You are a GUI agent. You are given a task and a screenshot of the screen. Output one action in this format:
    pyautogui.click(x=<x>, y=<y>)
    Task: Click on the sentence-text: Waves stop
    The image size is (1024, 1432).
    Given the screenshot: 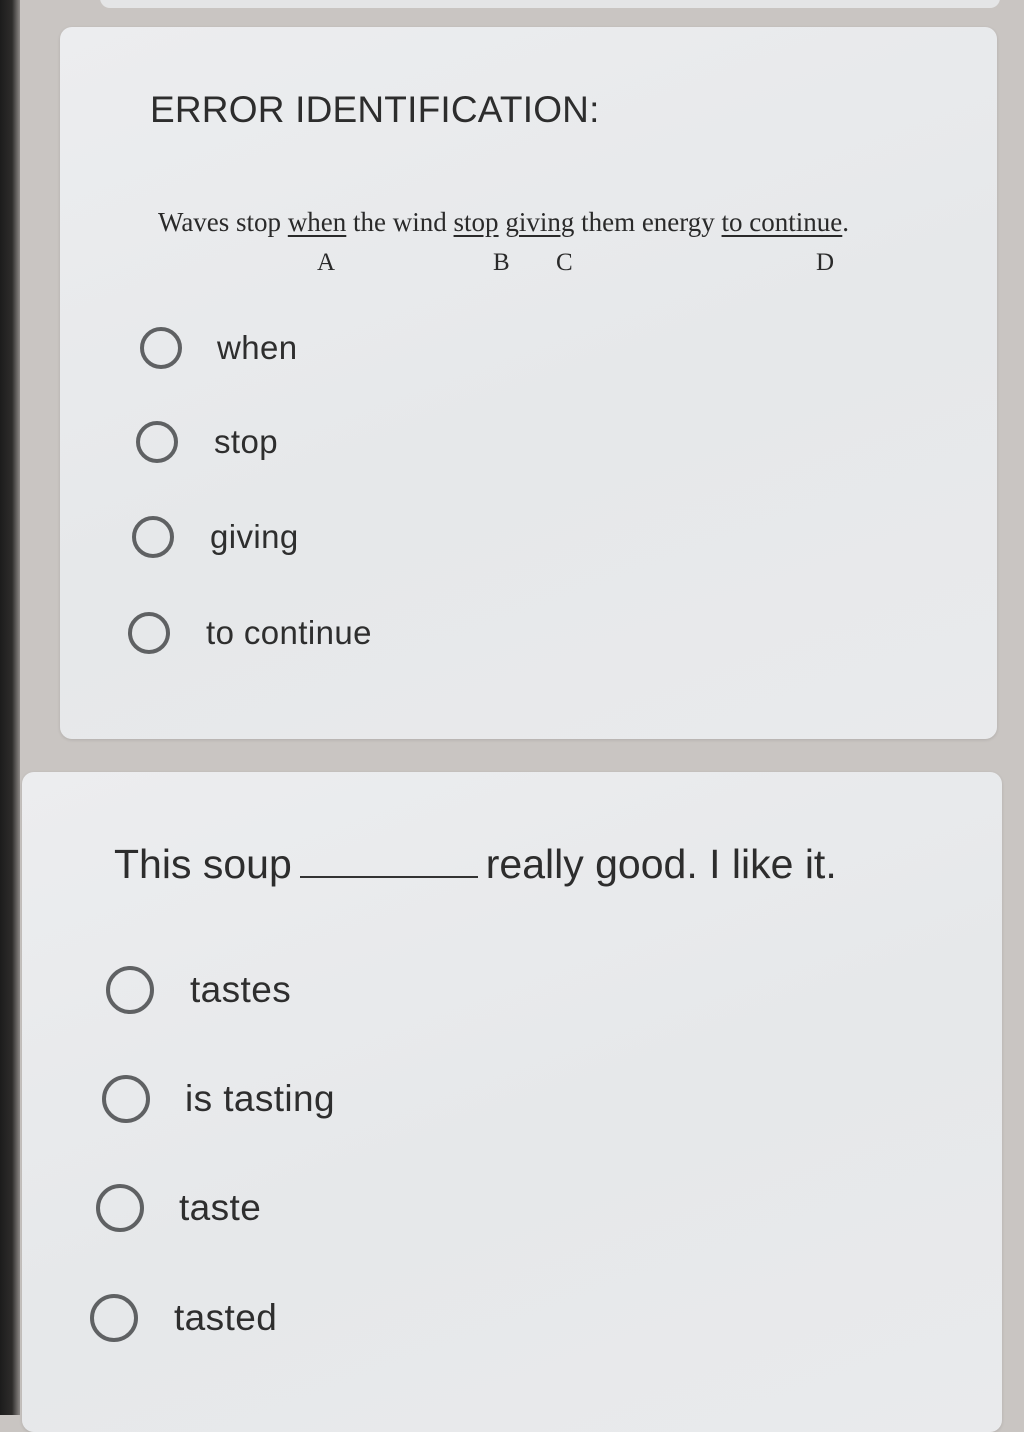 What is the action you would take?
    pyautogui.click(x=223, y=222)
    